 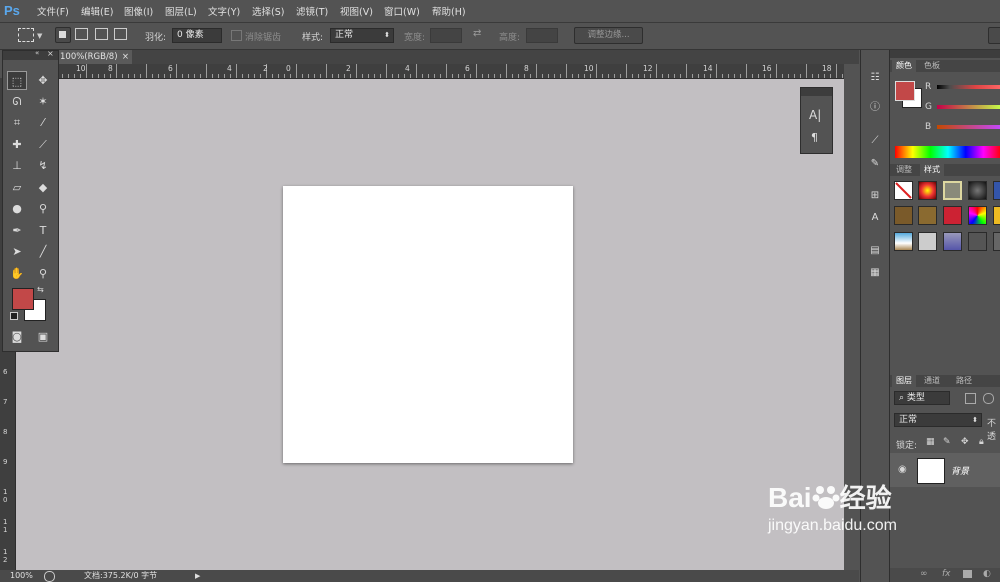 I want to click on zoom-level: 100%, so click(x=21, y=576).